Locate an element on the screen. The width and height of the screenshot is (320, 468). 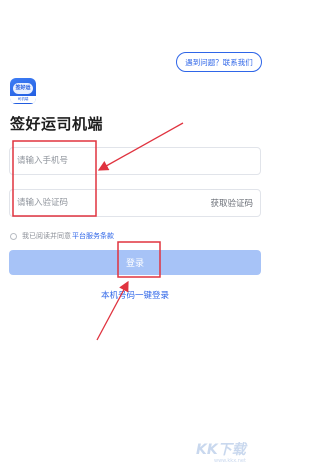
terms-link: 平台服务条款 is located at coordinates (93, 236).